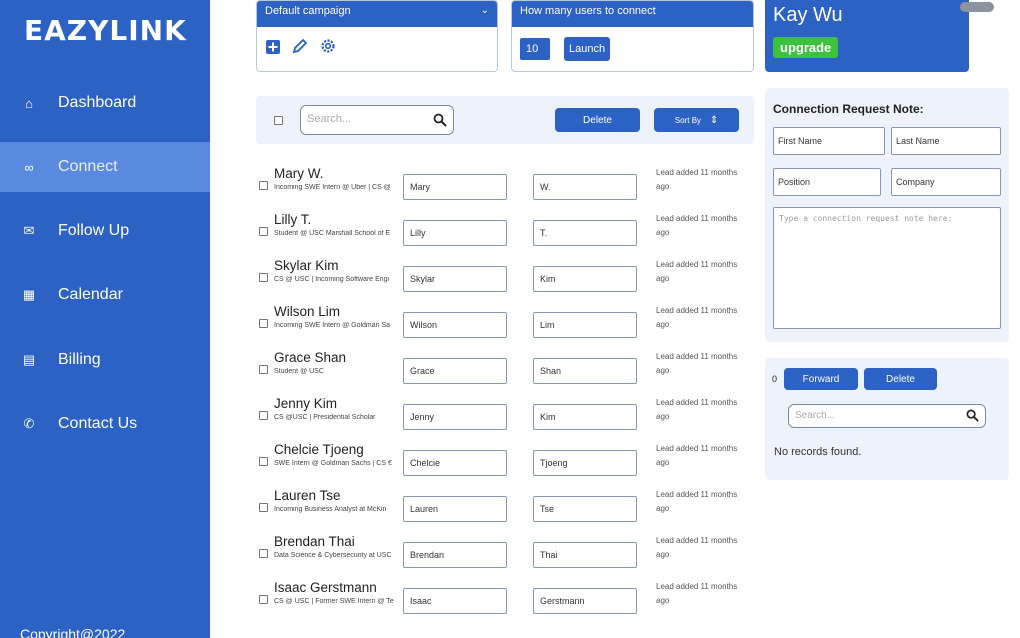  I want to click on first-name-field: First Name, so click(829, 141).